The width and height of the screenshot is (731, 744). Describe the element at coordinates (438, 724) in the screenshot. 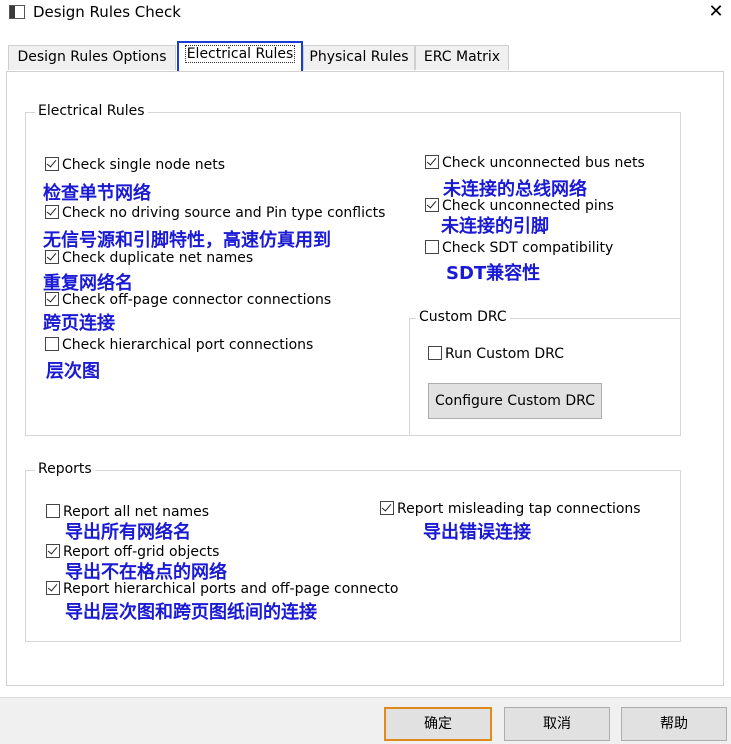

I see `ok-button: 确定` at that location.